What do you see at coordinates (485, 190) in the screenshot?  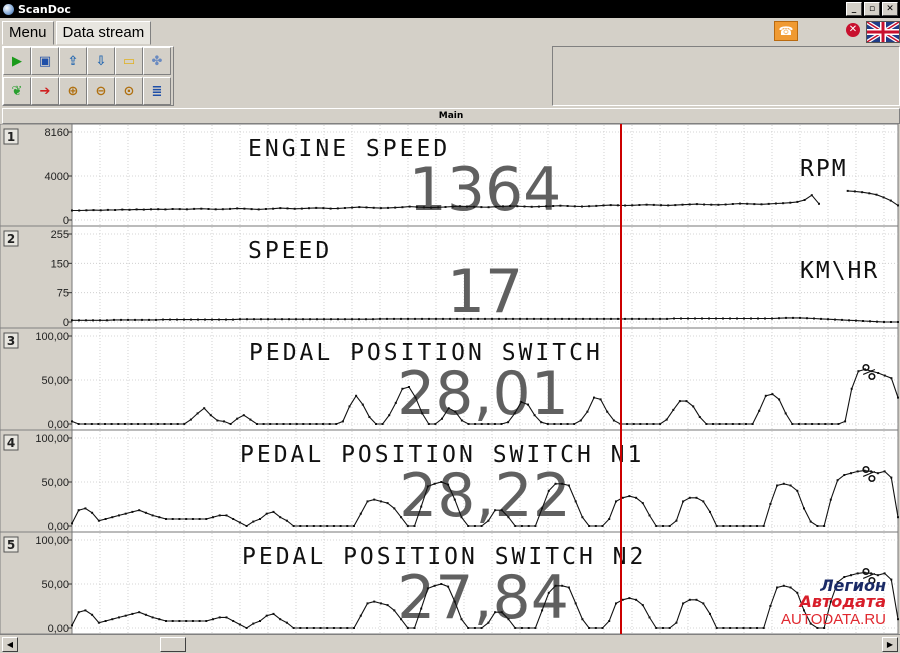 I see `current-value: 1364` at bounding box center [485, 190].